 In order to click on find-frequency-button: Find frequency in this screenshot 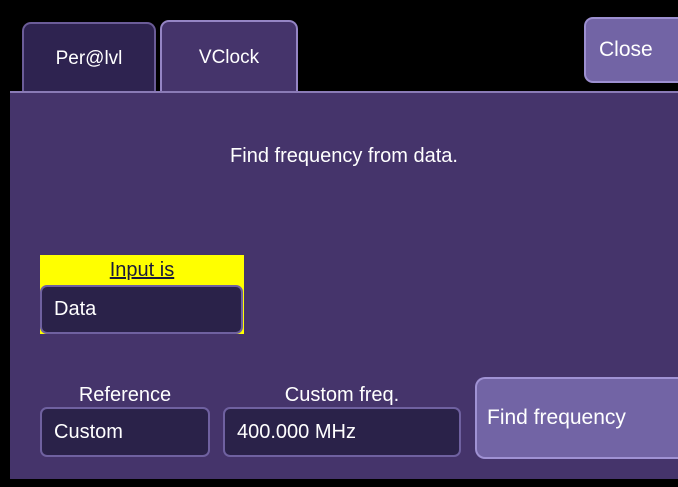, I will do `click(576, 418)`.